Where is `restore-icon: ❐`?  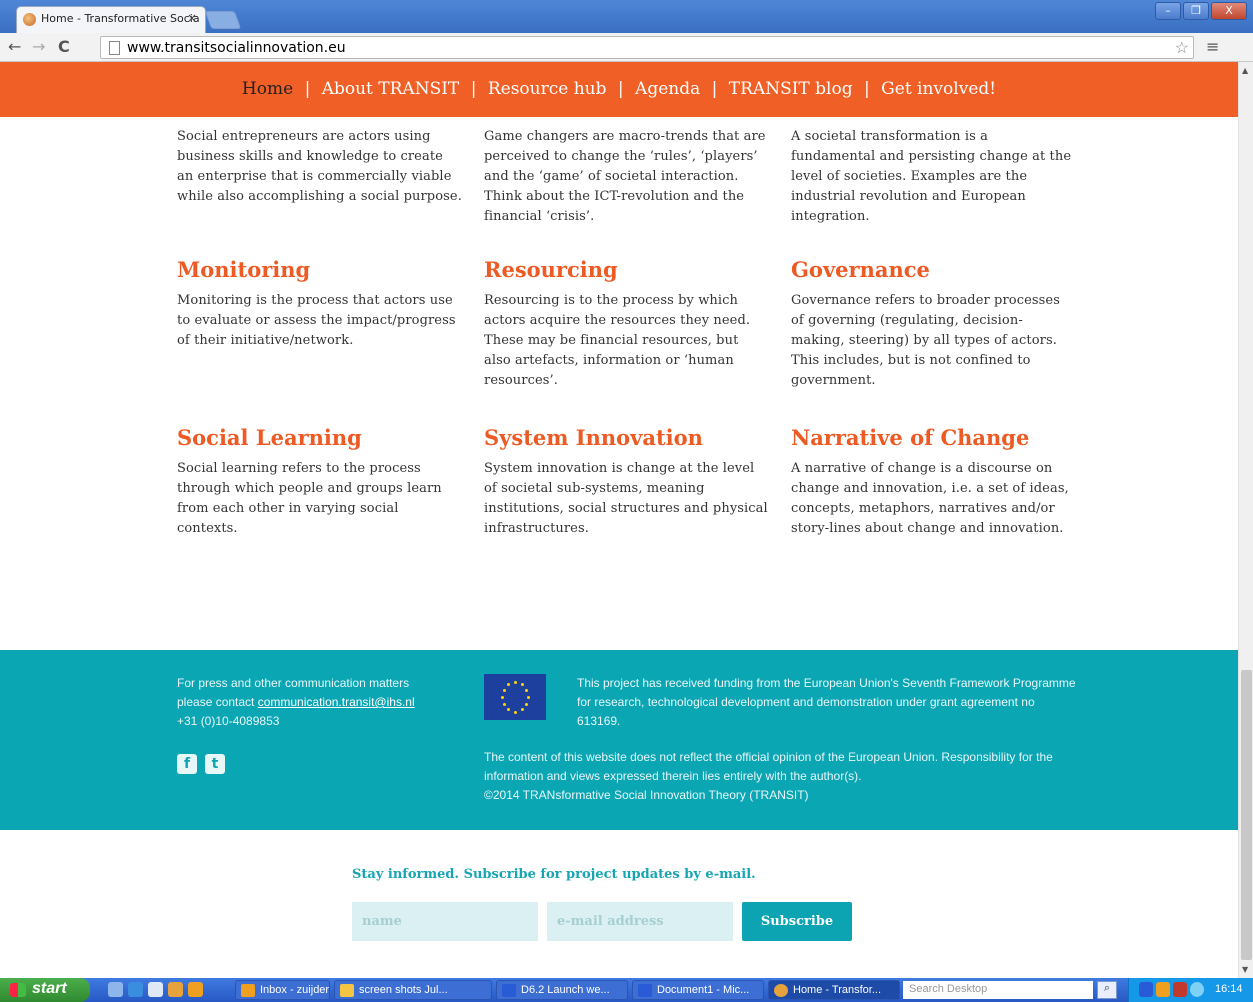 restore-icon: ❐ is located at coordinates (1196, 11).